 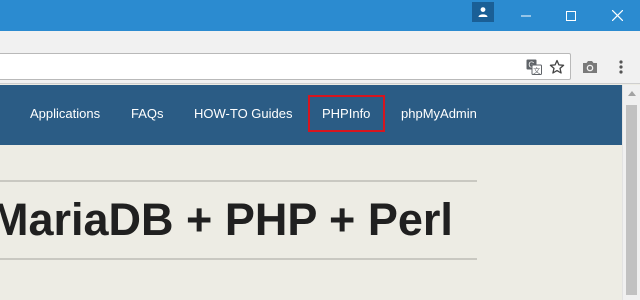 I want to click on phpinfo-highlight-box, so click(x=346, y=113).